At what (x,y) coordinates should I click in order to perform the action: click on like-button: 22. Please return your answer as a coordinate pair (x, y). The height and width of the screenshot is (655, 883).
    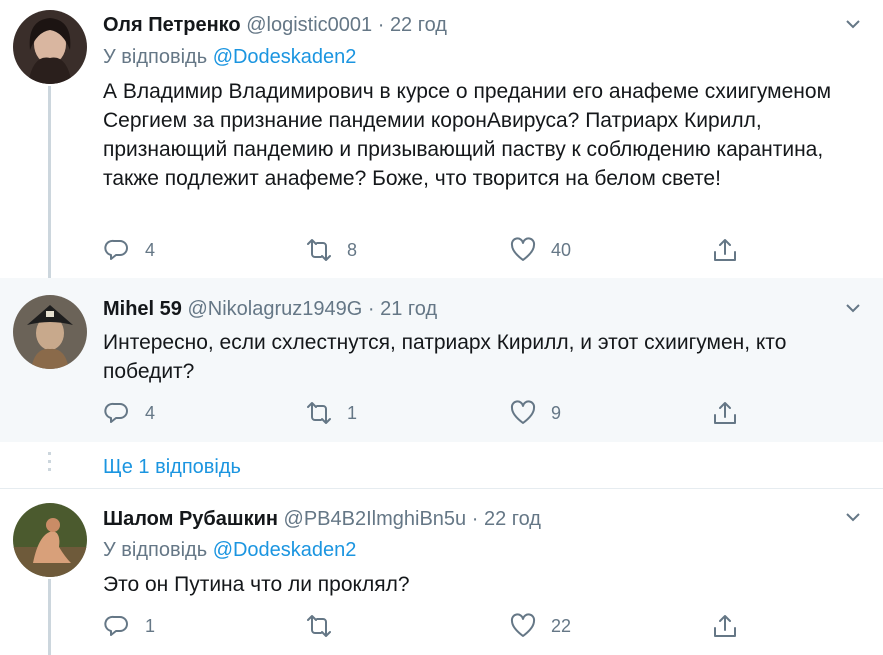
    Looking at the image, I should click on (540, 626).